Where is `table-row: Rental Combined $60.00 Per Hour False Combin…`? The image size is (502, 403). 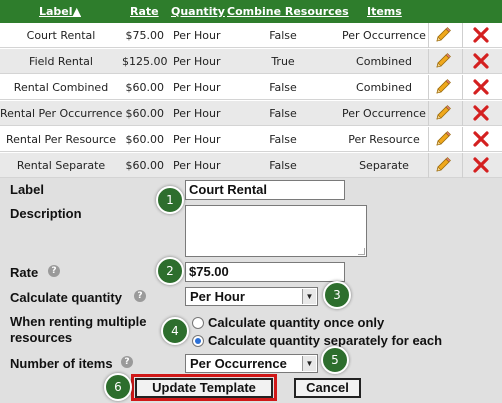
table-row: Rental Combined $60.00 Per Hour False Combin… is located at coordinates (251, 87).